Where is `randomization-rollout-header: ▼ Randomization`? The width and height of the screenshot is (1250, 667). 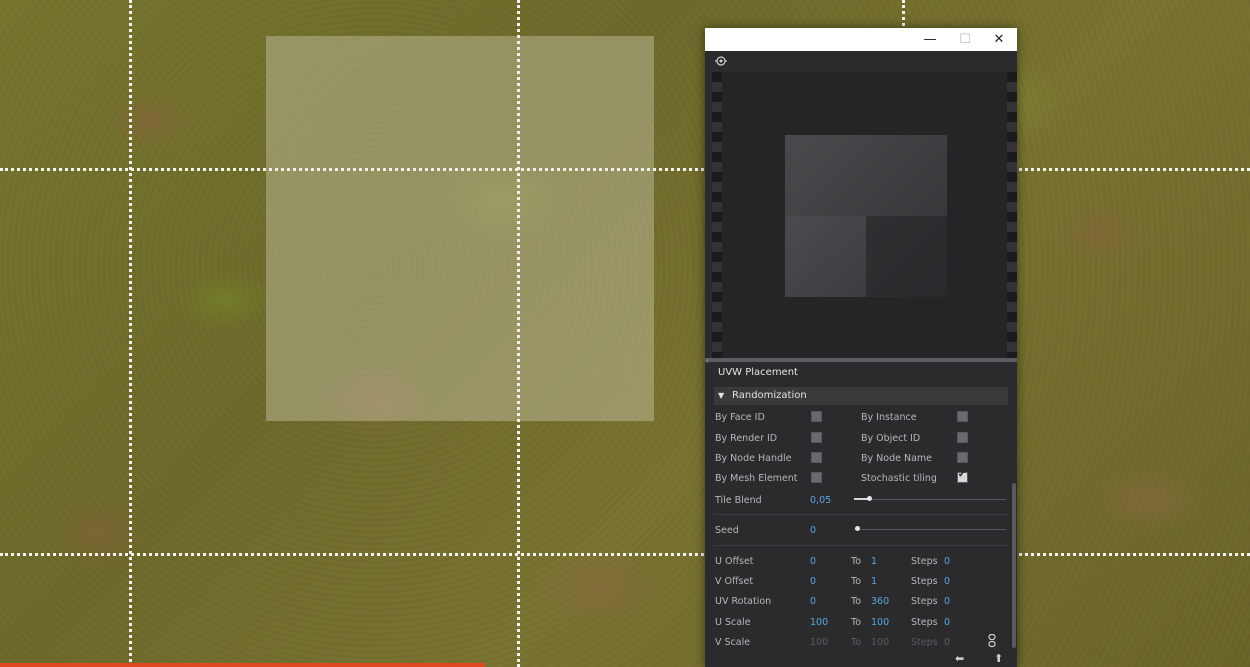 randomization-rollout-header: ▼ Randomization is located at coordinates (861, 396).